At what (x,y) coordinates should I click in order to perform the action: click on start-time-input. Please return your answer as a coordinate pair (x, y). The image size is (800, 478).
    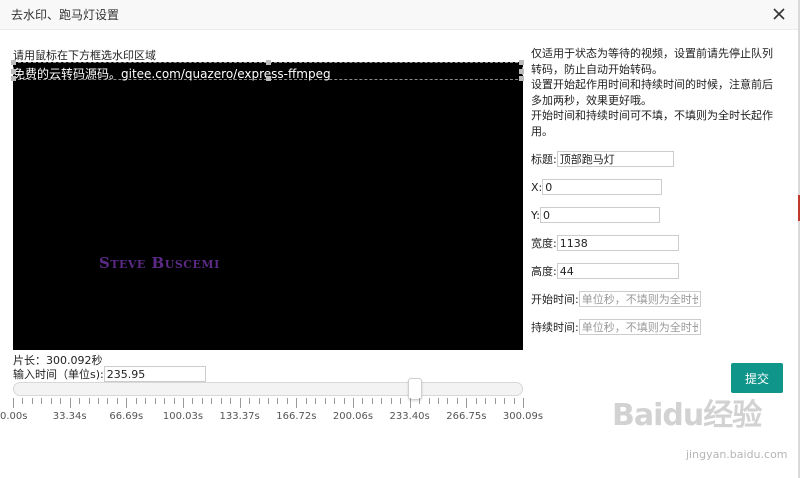
    Looking at the image, I should click on (639, 299).